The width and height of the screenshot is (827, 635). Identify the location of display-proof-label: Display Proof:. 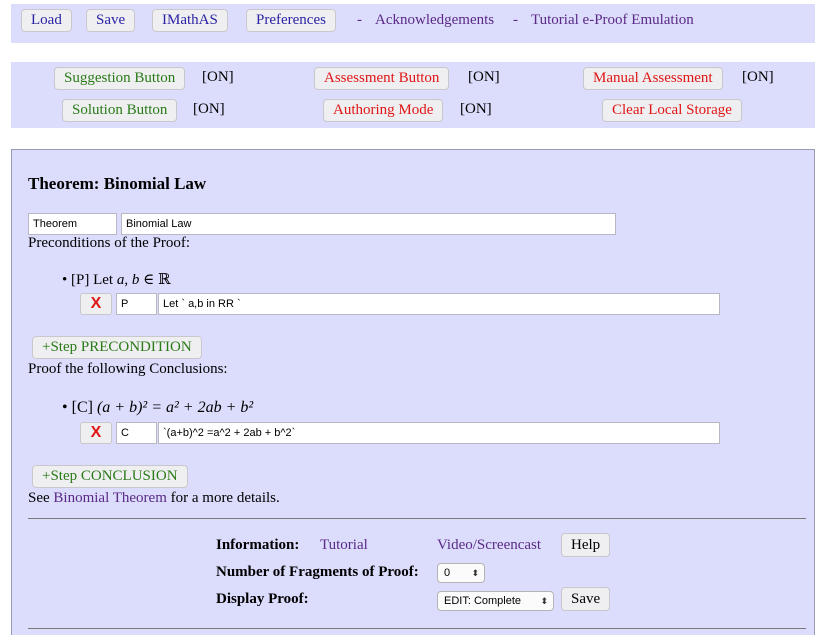
(262, 599).